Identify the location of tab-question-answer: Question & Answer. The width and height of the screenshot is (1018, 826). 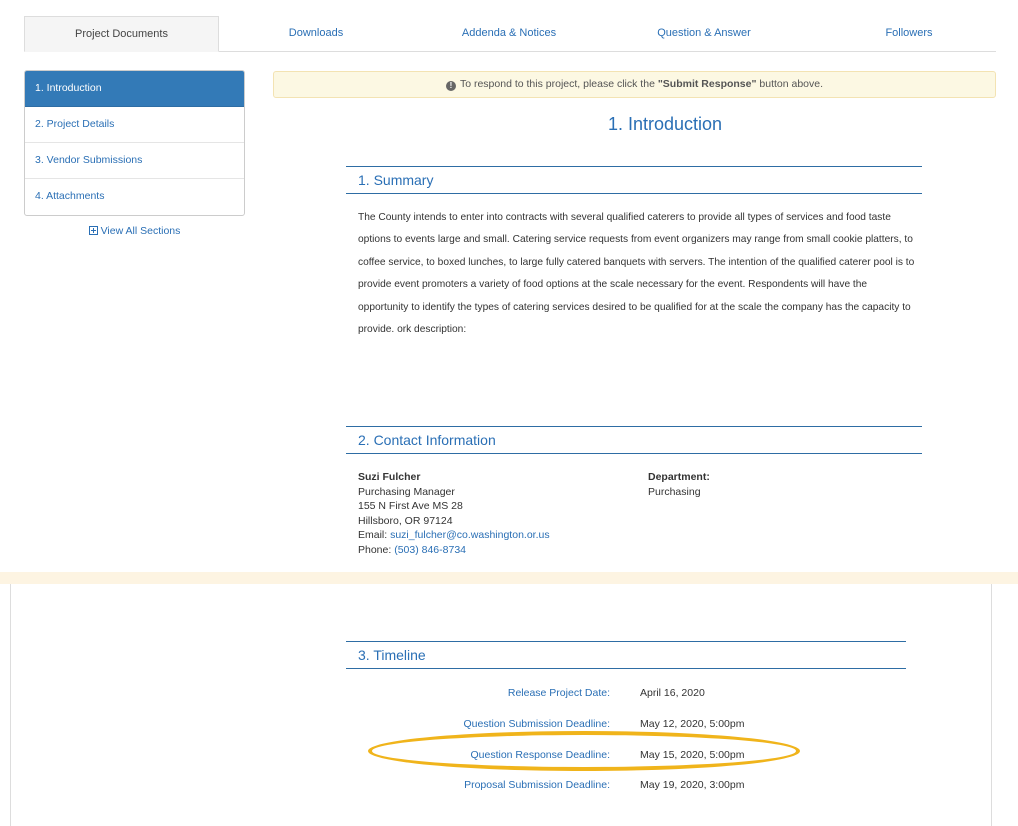
(704, 34).